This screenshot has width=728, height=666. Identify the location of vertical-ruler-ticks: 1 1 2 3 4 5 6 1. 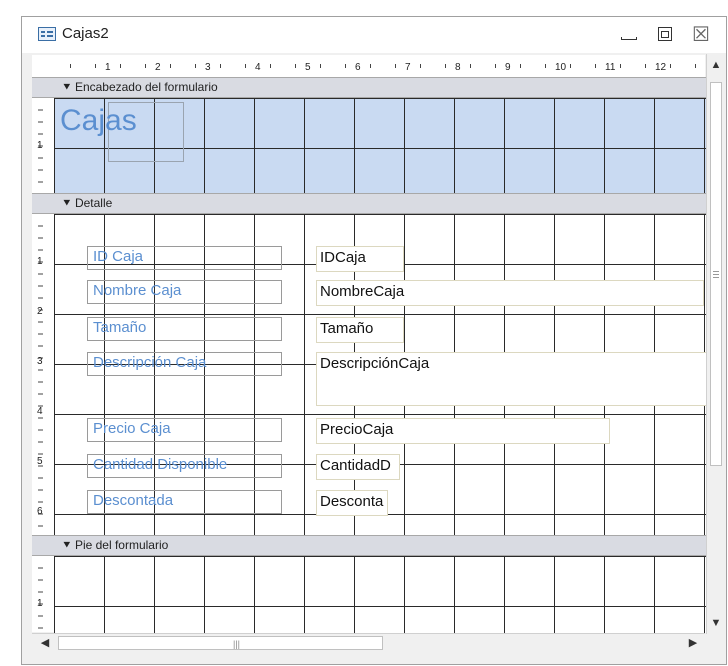
(40, 369).